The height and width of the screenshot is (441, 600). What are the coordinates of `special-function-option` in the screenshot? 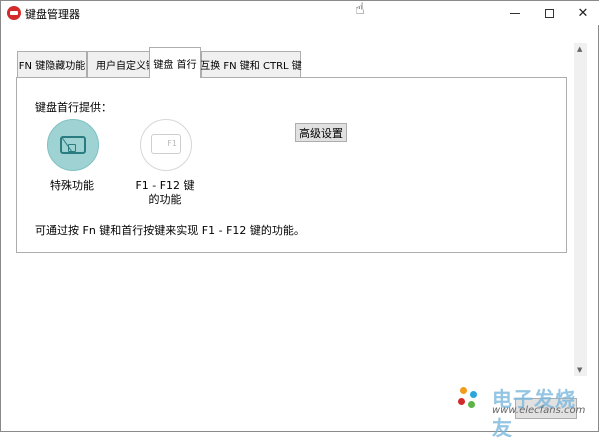 It's located at (73, 145).